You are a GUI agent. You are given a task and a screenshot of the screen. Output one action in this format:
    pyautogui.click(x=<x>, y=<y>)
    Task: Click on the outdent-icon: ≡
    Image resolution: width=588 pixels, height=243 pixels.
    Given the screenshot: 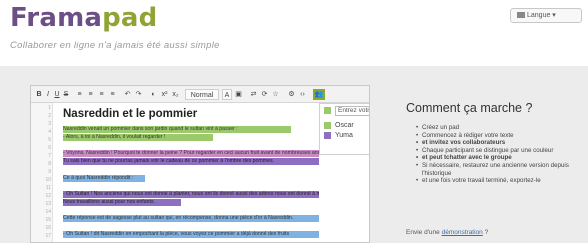 What is the action you would take?
    pyautogui.click(x=112, y=94)
    